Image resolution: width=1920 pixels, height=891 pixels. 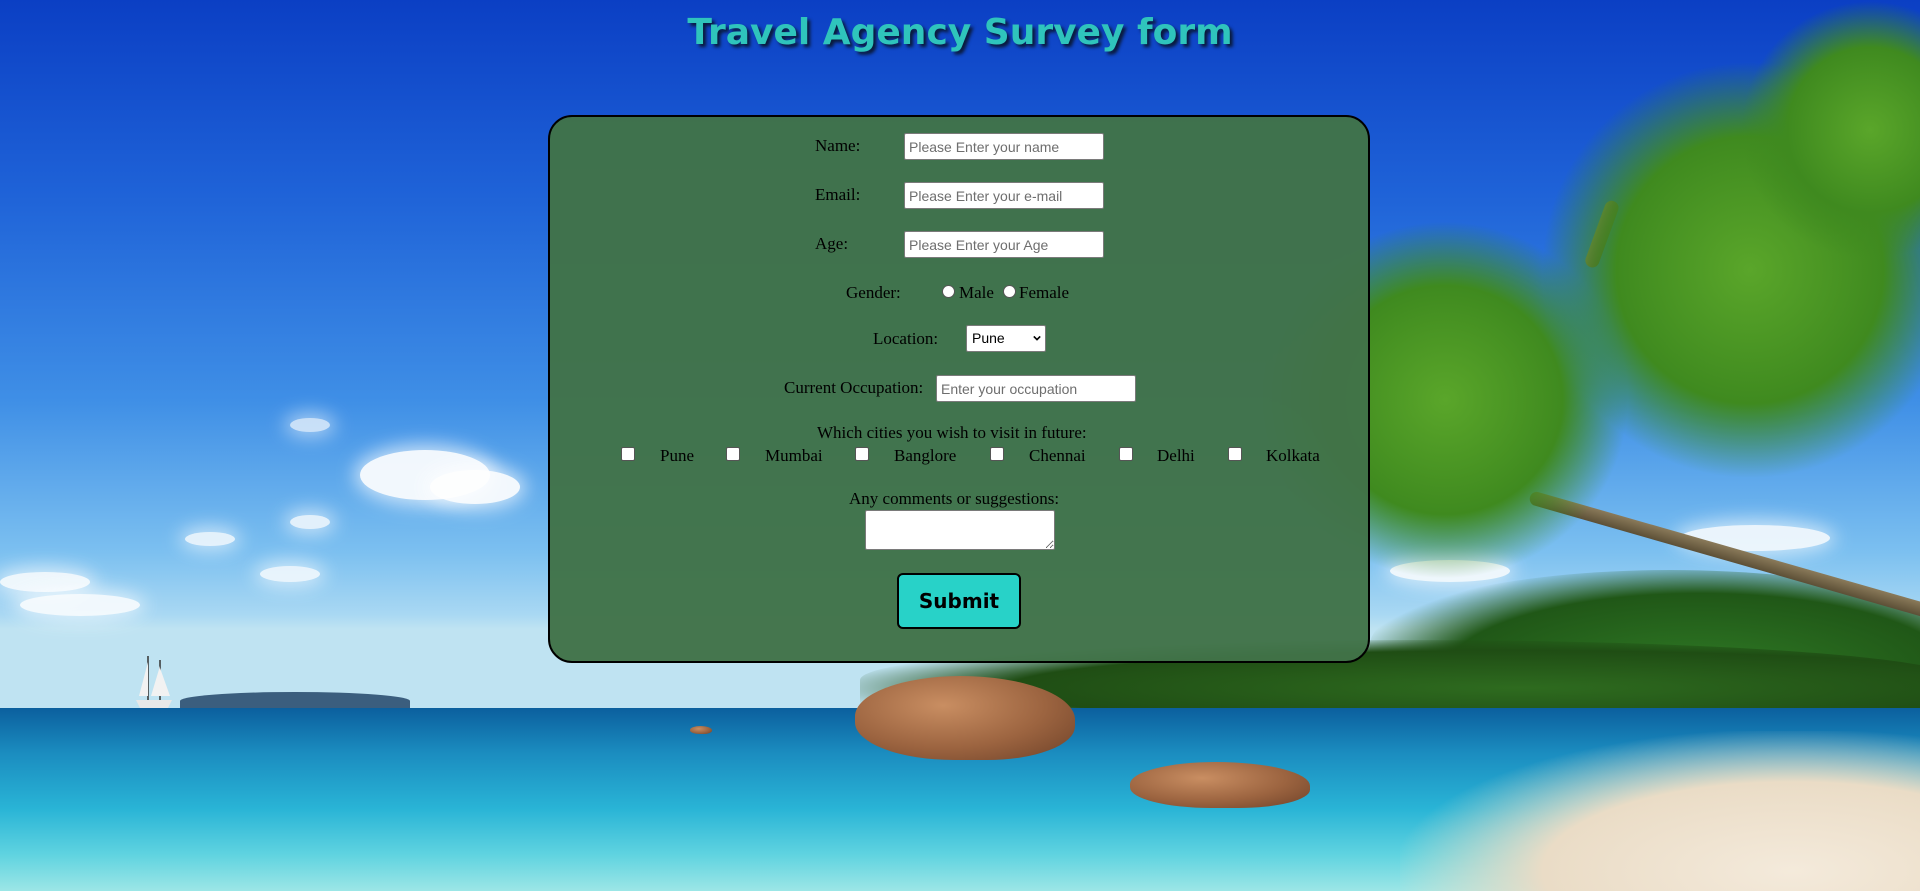 What do you see at coordinates (1004, 195) in the screenshot?
I see `email-input` at bounding box center [1004, 195].